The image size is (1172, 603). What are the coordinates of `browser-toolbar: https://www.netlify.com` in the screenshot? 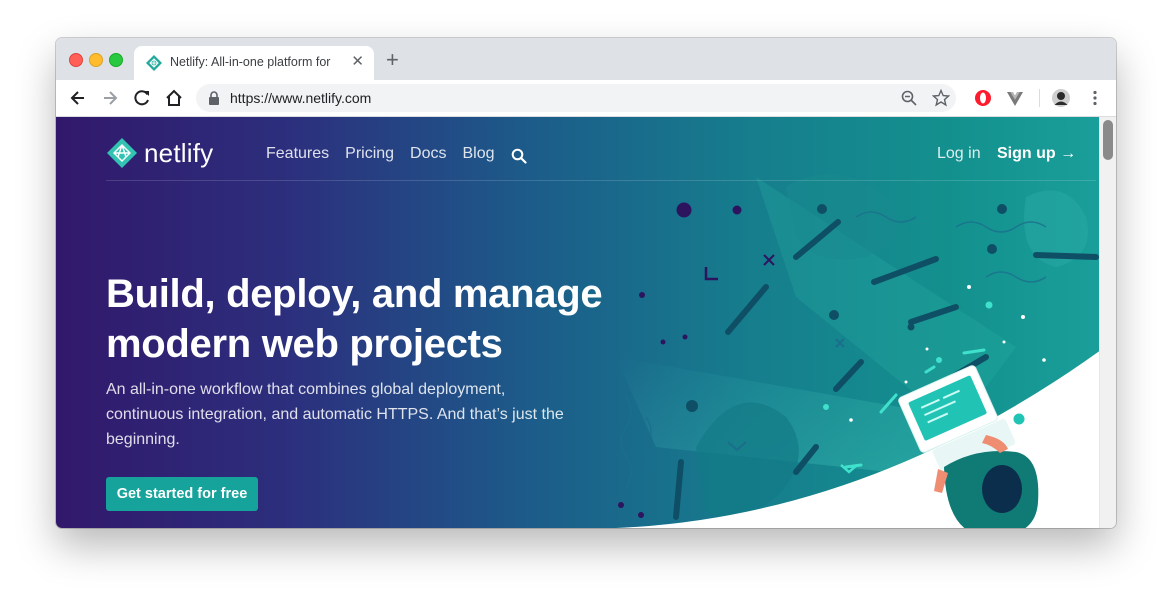 It's located at (586, 98).